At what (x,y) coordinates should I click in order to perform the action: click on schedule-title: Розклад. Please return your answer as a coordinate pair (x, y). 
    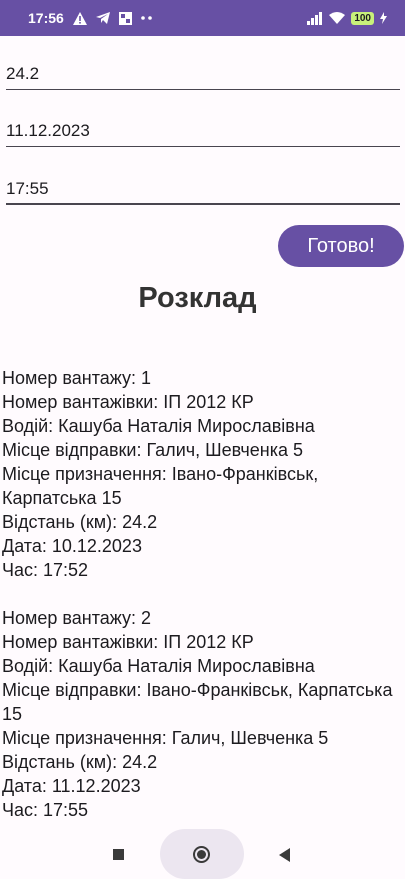
    Looking at the image, I should click on (197, 298).